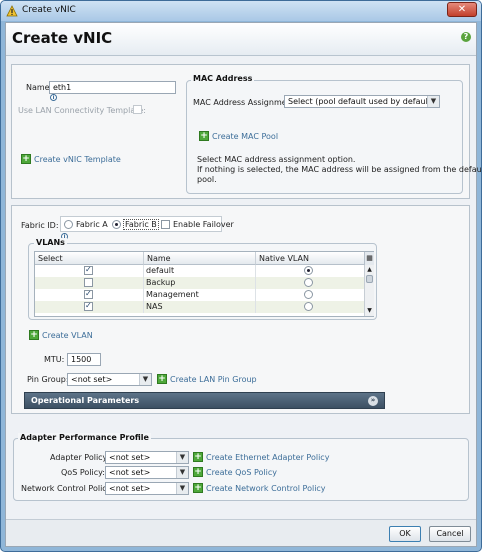 The image size is (482, 552). Describe the element at coordinates (84, 437) in the screenshot. I see `adapter-profile-legend: Adapter Performance Profile` at that location.